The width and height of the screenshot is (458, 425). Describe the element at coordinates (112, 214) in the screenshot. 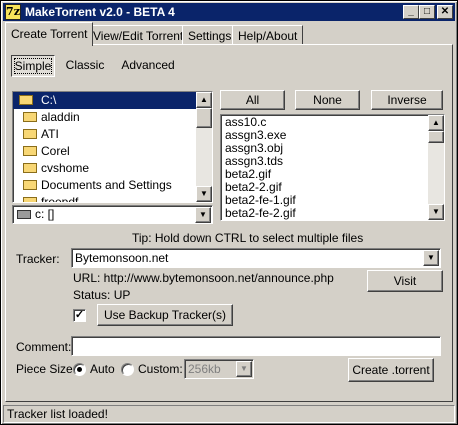

I see `drive-select: c: [] ▼` at that location.